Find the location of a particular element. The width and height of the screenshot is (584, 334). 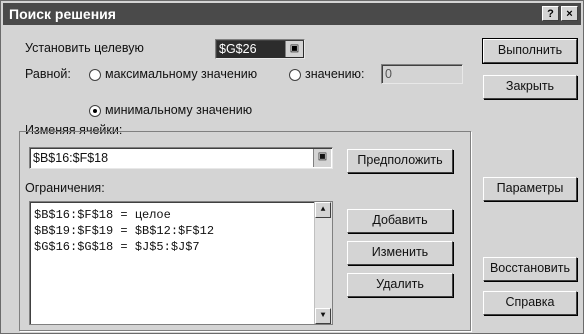

options-button: Параметры is located at coordinates (530, 189).